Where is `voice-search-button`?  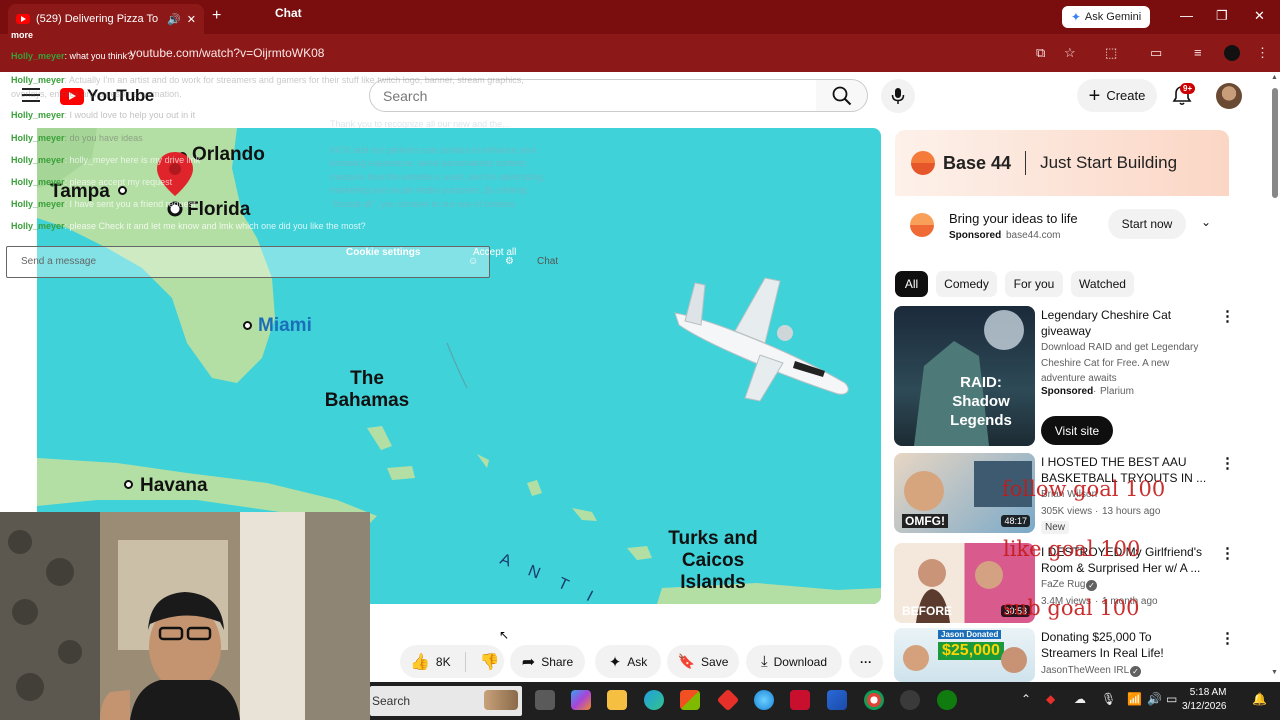
voice-search-button is located at coordinates (898, 96).